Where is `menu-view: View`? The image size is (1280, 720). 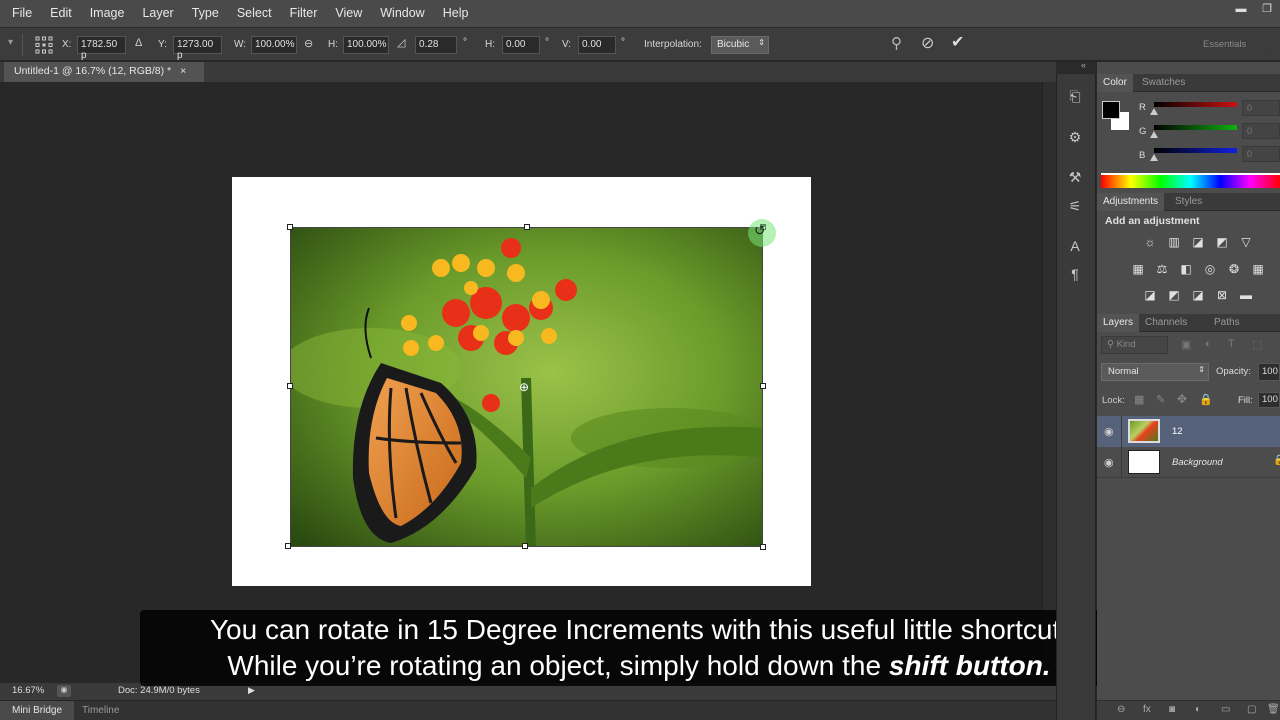
menu-view: View is located at coordinates (348, 13).